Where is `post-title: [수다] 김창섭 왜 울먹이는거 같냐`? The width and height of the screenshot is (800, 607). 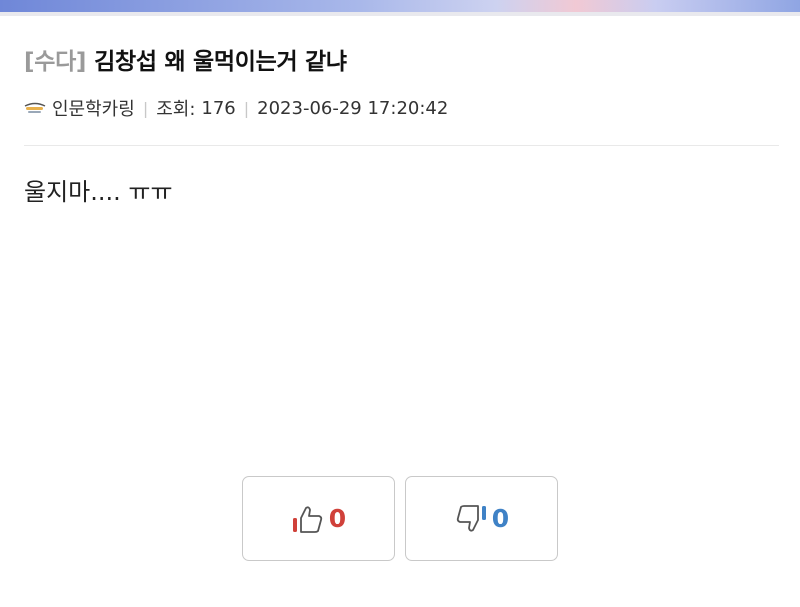 post-title: [수다] 김창섭 왜 울먹이는거 같냐 is located at coordinates (185, 59).